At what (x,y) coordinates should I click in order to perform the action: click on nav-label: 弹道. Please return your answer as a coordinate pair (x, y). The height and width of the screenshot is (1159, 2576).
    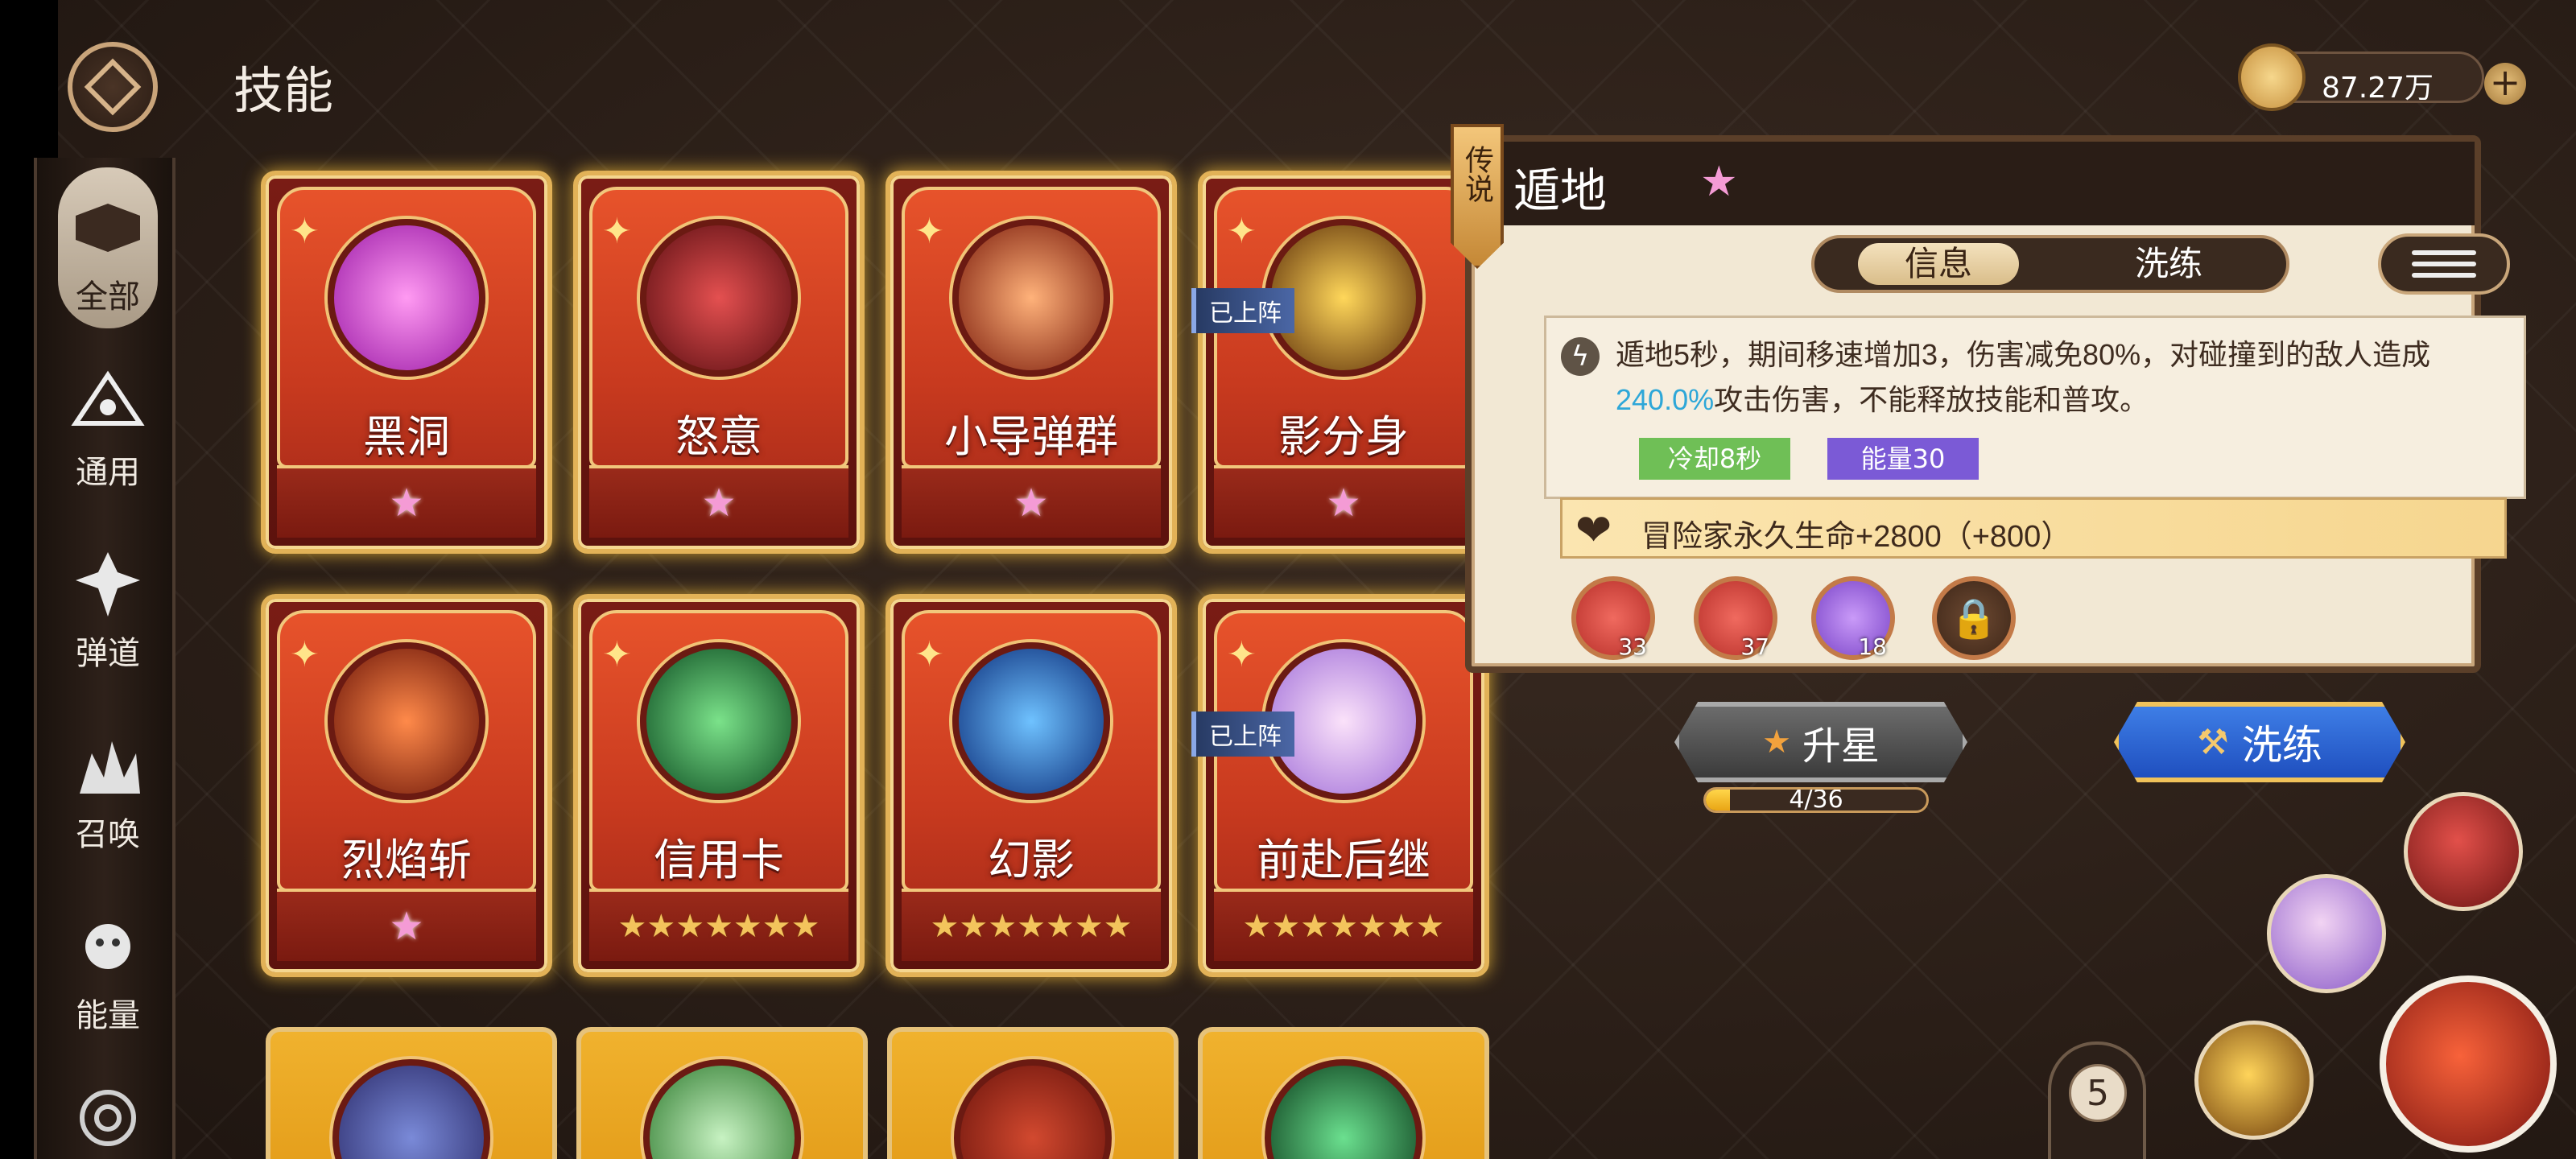
    Looking at the image, I should click on (108, 653).